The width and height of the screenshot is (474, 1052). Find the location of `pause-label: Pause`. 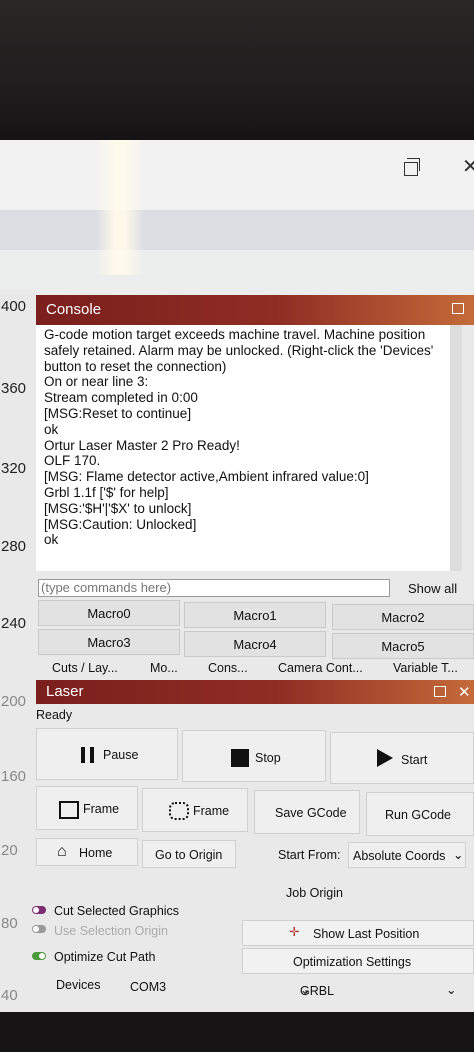

pause-label: Pause is located at coordinates (121, 755).